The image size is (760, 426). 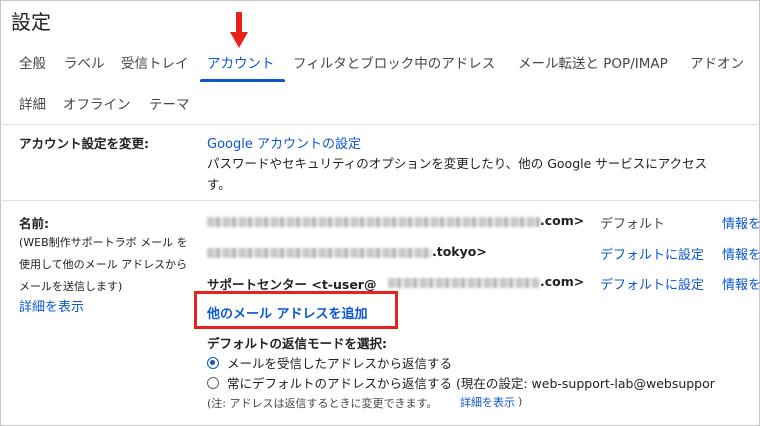 I want to click on reply-mode-heading: デフォルトの返信モードを選択:, so click(x=297, y=343).